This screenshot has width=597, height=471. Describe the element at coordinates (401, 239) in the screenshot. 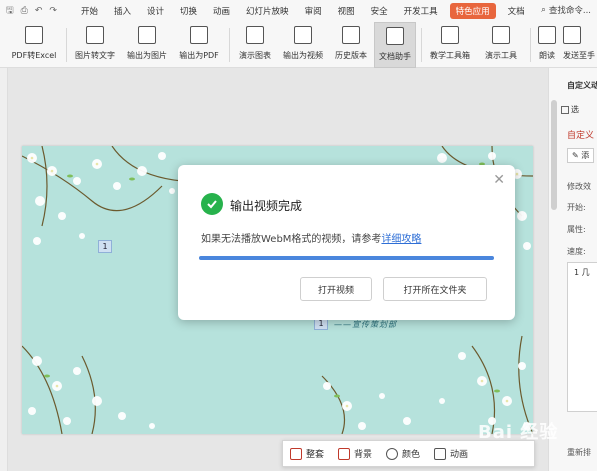

I see `guide-link: 详细攻略` at that location.